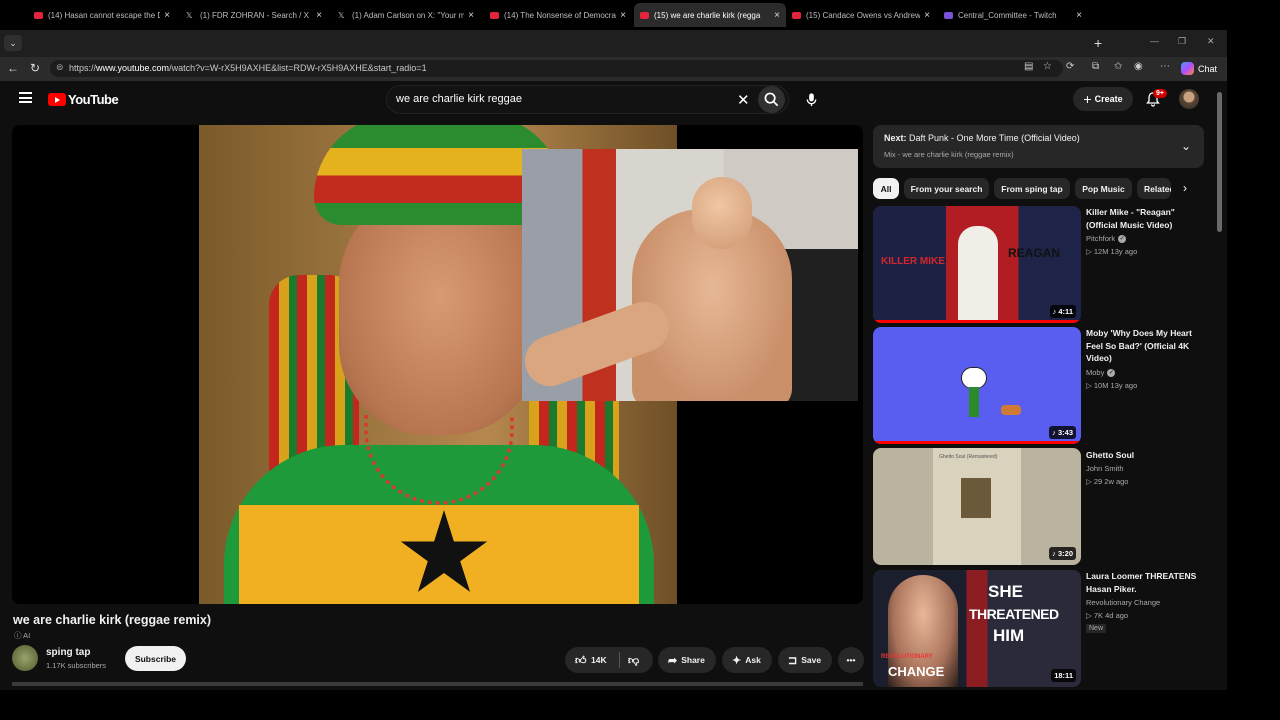  What do you see at coordinates (1165, 66) in the screenshot?
I see `more-options-icon: ⋯` at bounding box center [1165, 66].